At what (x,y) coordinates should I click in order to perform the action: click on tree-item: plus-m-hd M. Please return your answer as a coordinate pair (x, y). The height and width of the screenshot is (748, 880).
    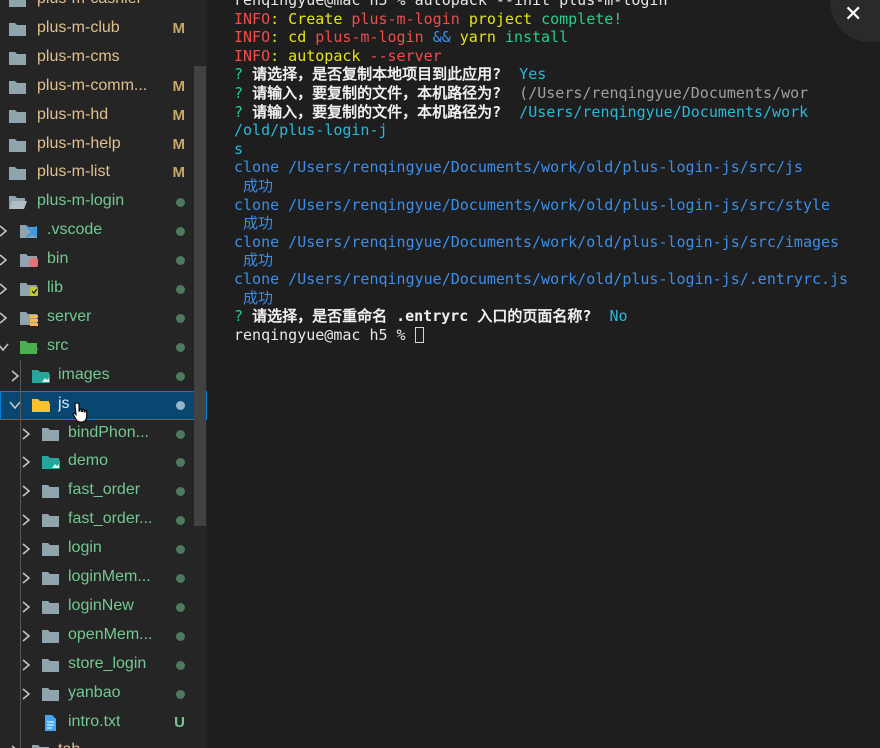
    Looking at the image, I should click on (103, 116).